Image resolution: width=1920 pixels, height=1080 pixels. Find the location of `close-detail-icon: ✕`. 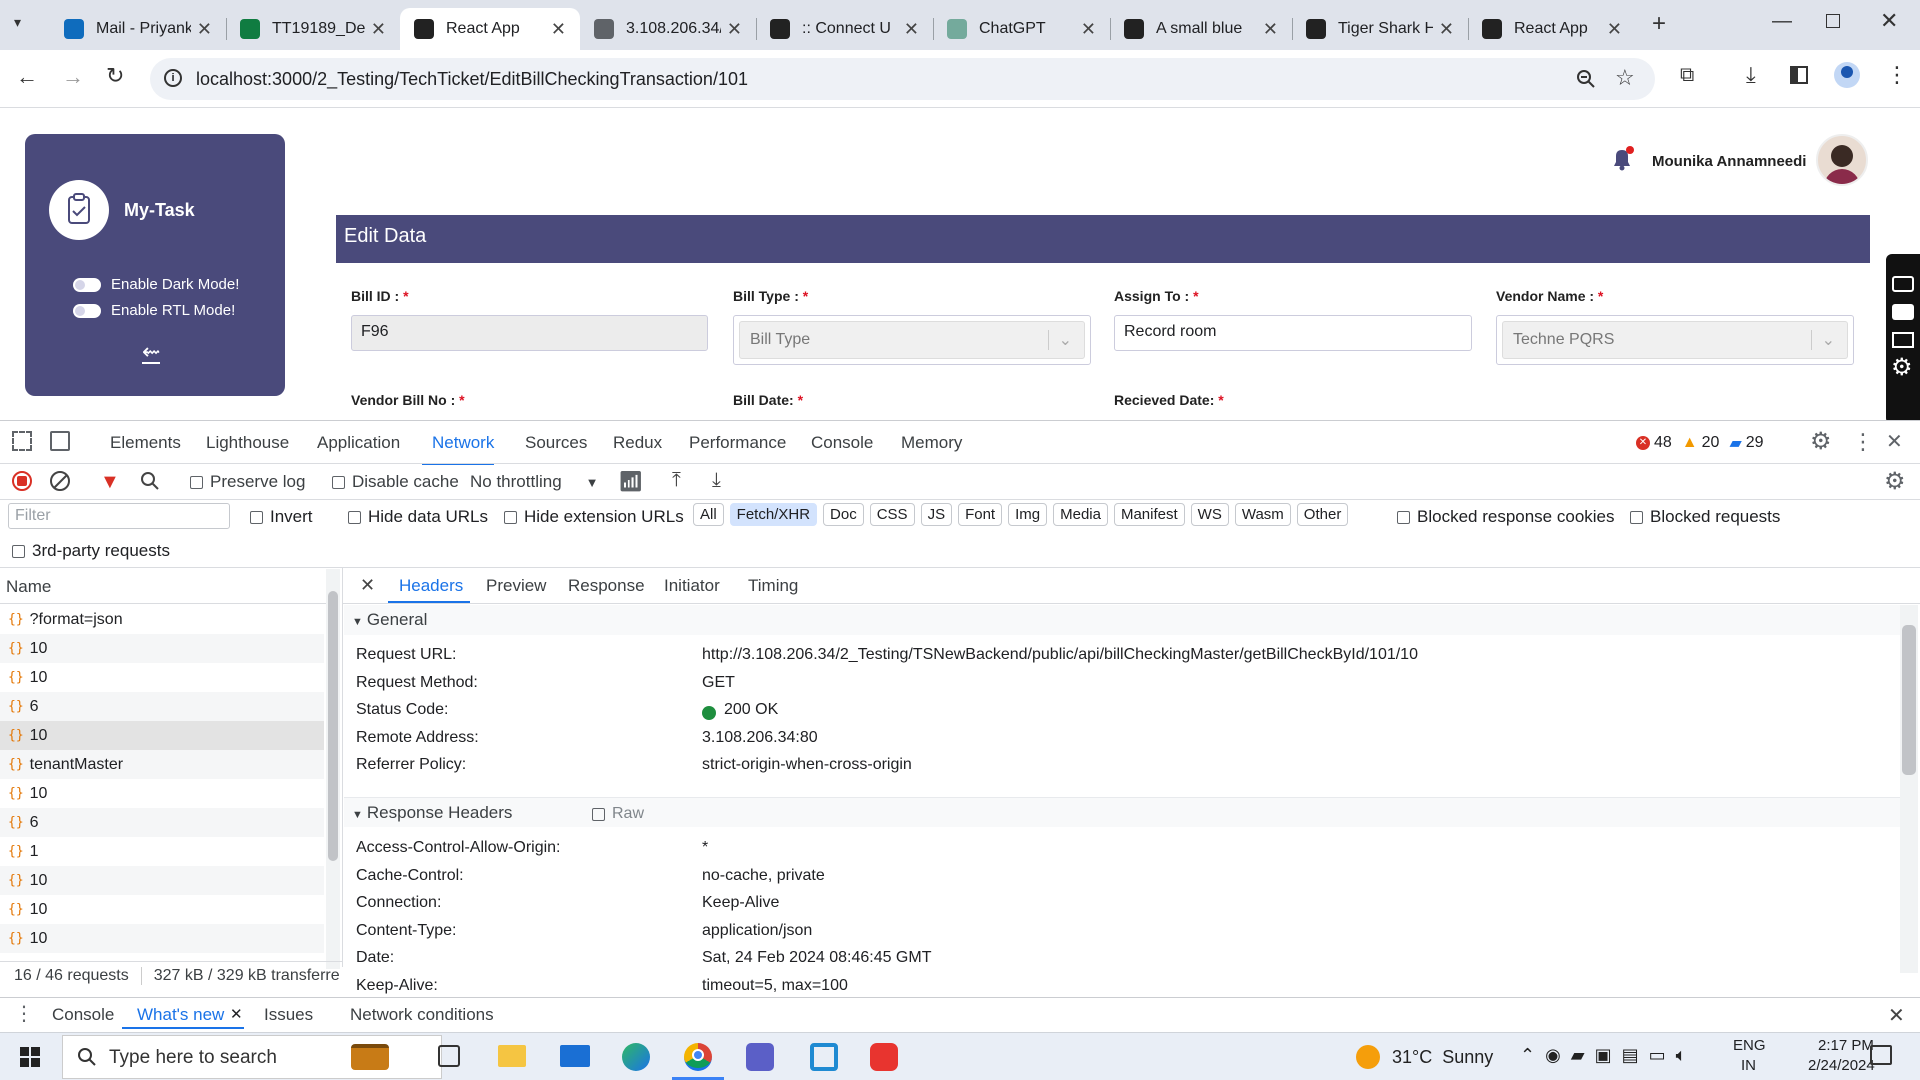

close-detail-icon: ✕ is located at coordinates (367, 585).